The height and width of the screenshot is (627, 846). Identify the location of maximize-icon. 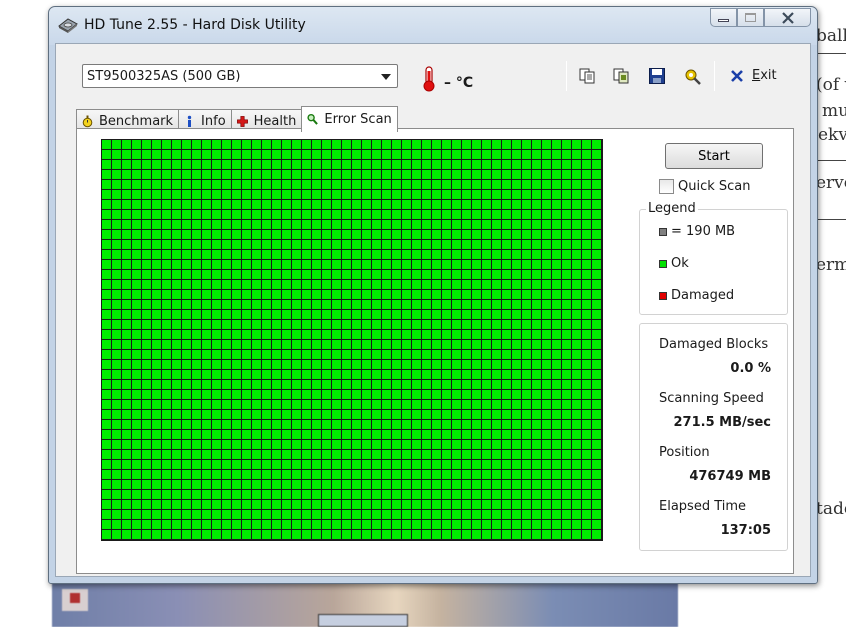
(750, 17).